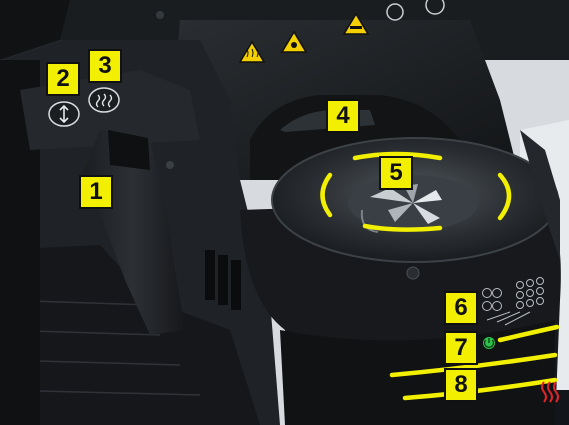 The width and height of the screenshot is (569, 425). Describe the element at coordinates (105, 66) in the screenshot. I see `callout-3: 3` at that location.